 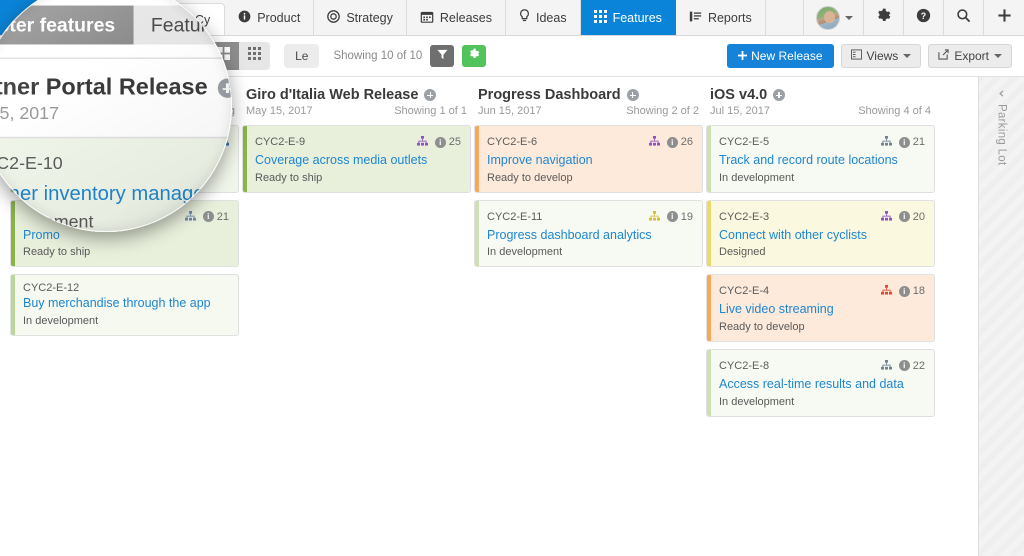 I want to click on nav-item-reports: Reports, so click(x=721, y=17).